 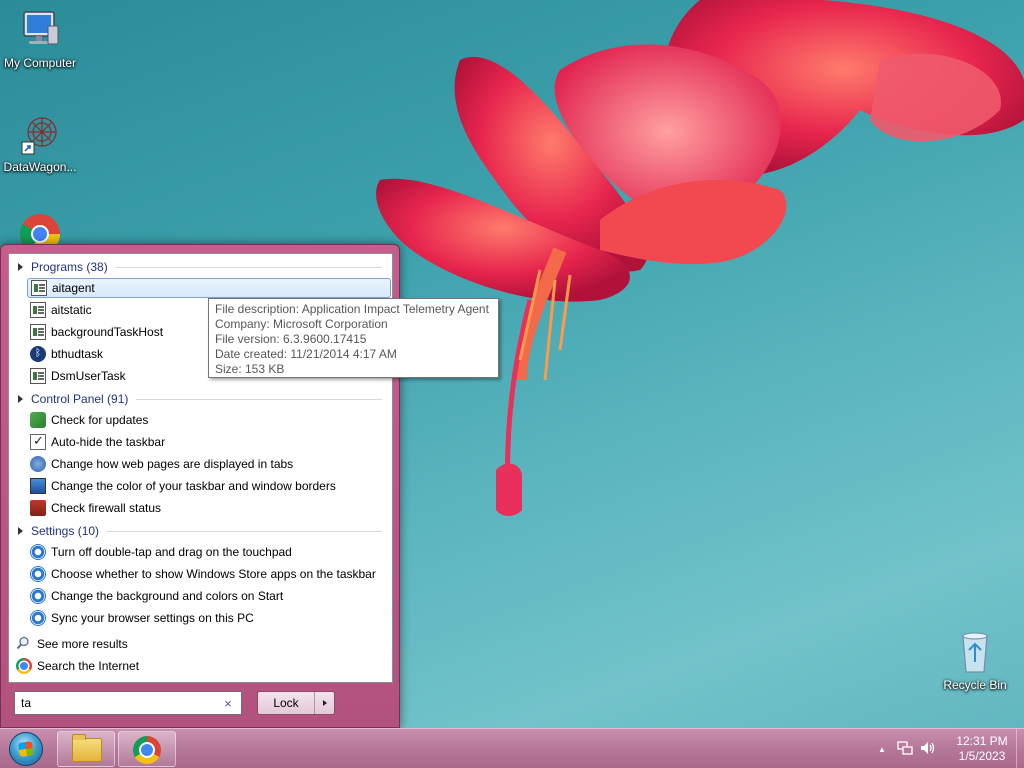 I want to click on group-header-programs: Programs (38), so click(x=200, y=267).